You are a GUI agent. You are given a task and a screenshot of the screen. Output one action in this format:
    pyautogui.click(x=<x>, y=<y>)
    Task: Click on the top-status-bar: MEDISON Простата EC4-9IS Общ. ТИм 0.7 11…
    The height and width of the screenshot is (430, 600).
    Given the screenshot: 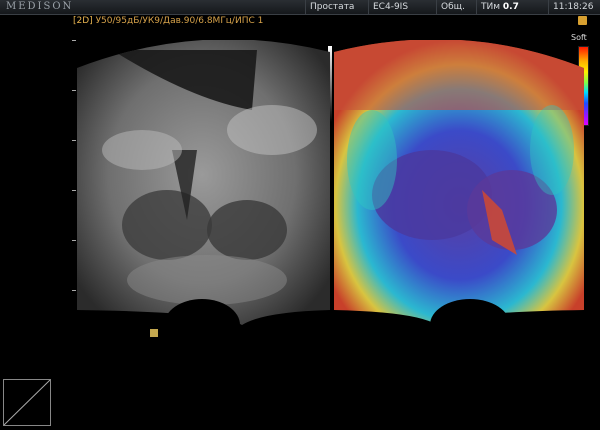 What is the action you would take?
    pyautogui.click(x=300, y=7)
    